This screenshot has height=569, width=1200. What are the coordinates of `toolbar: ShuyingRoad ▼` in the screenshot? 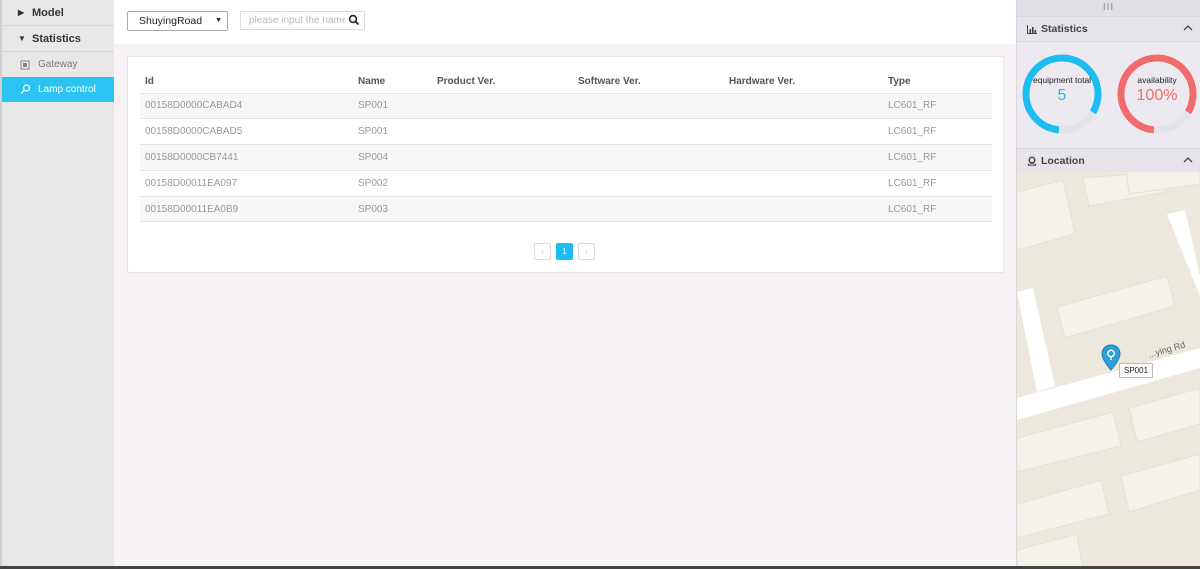 It's located at (565, 22).